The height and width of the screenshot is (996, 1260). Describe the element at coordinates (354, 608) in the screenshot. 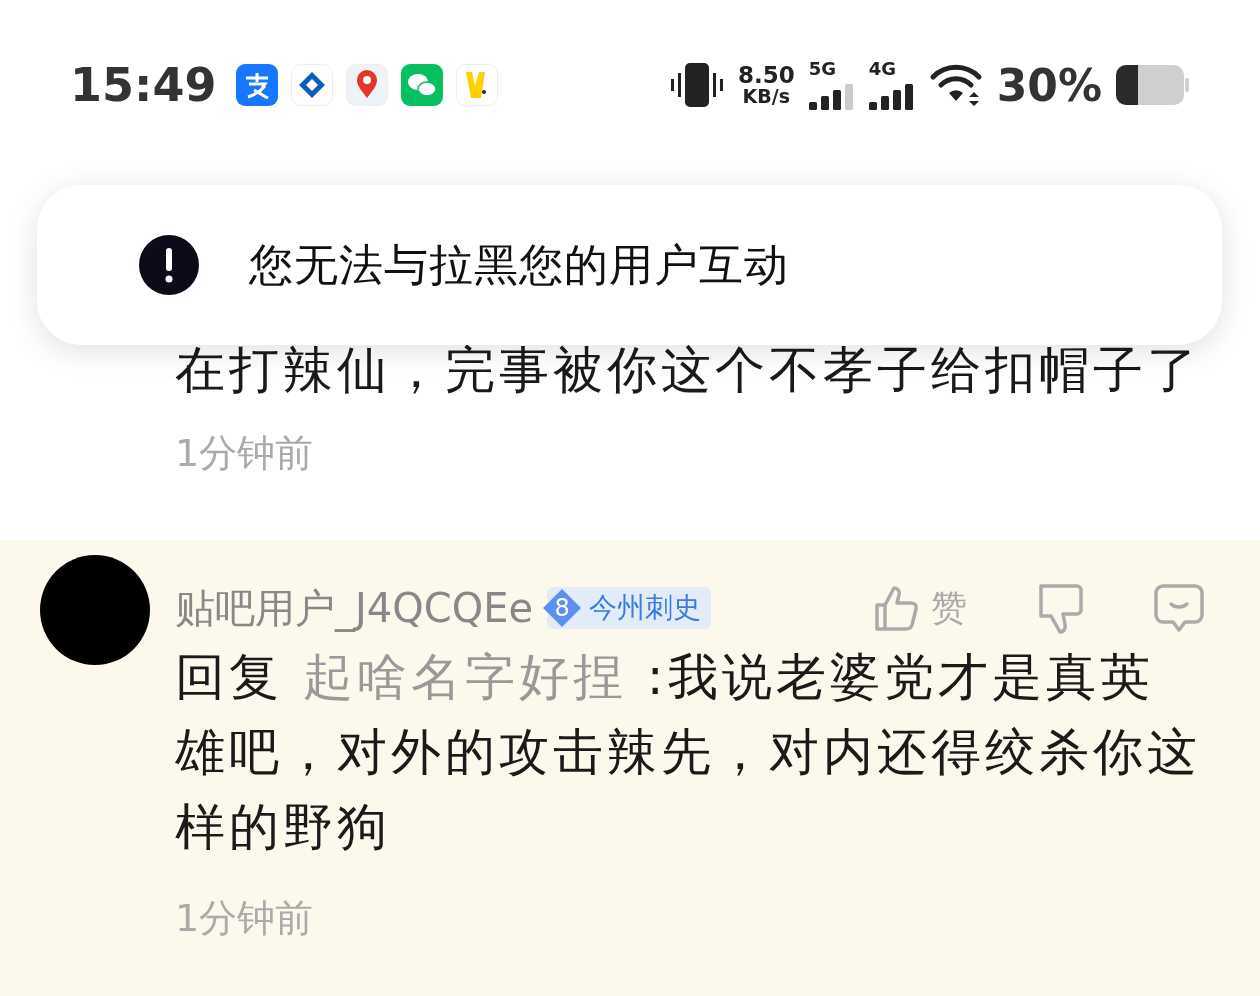

I see `username: 贴吧用户_J4QCQEe` at that location.